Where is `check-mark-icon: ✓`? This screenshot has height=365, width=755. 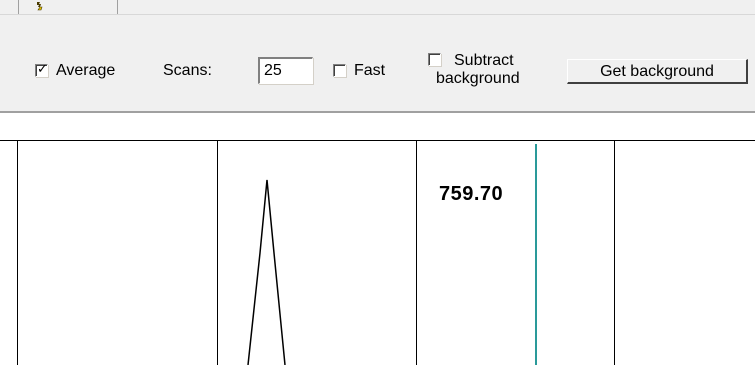 check-mark-icon: ✓ is located at coordinates (42, 69).